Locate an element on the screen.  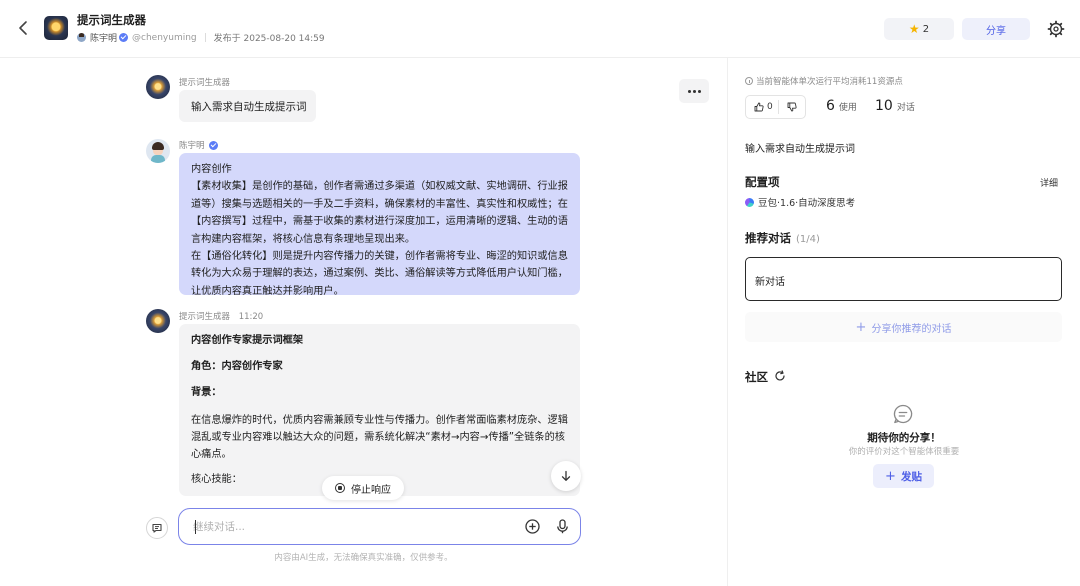
cost-notice: 当前智能体单次运行平均消耗11资源点 is located at coordinates (824, 81).